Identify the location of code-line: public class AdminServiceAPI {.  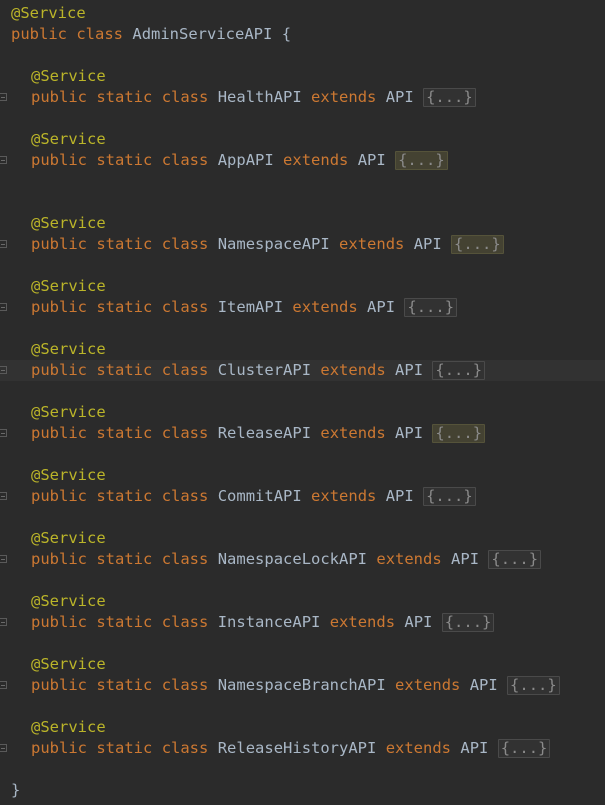
(302, 34).